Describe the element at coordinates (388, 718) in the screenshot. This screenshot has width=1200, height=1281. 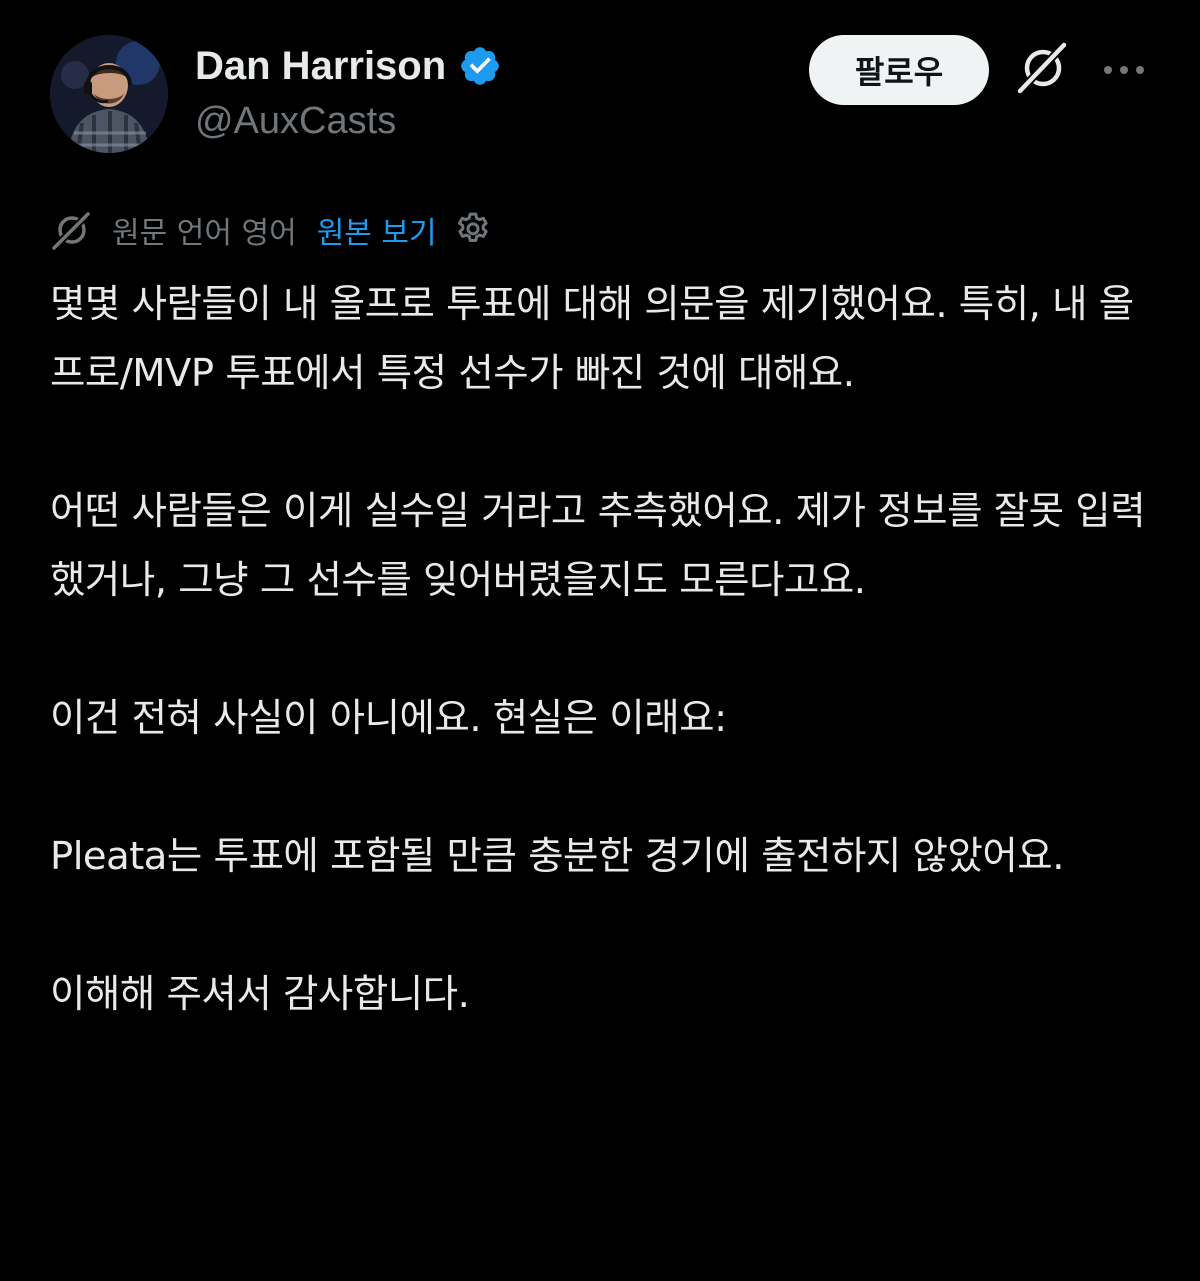
I see `tweet-paragraph: 이건 전혀 사실이 아니에요. 현실은 이래요:` at that location.